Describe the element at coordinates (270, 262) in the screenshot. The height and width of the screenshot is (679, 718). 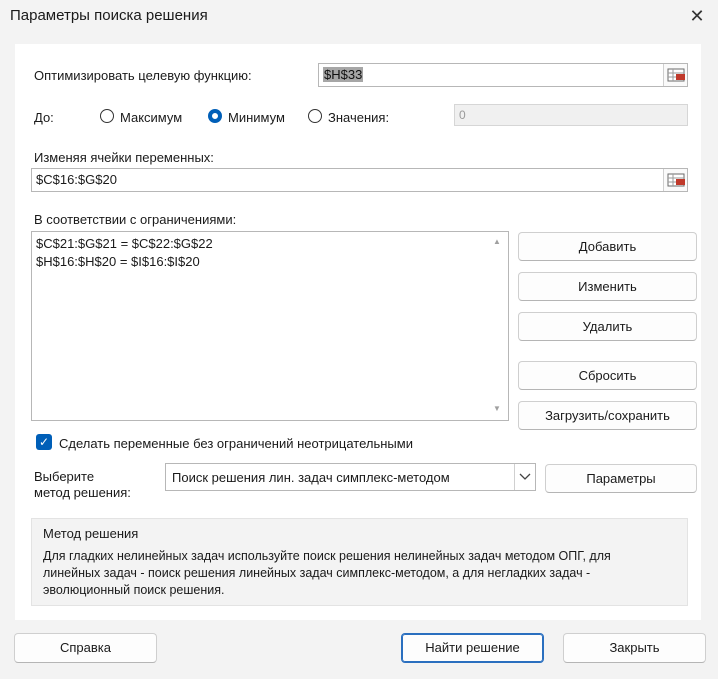
I see `list-item: $H$16:$H$20 = $I$16:$I$20` at that location.